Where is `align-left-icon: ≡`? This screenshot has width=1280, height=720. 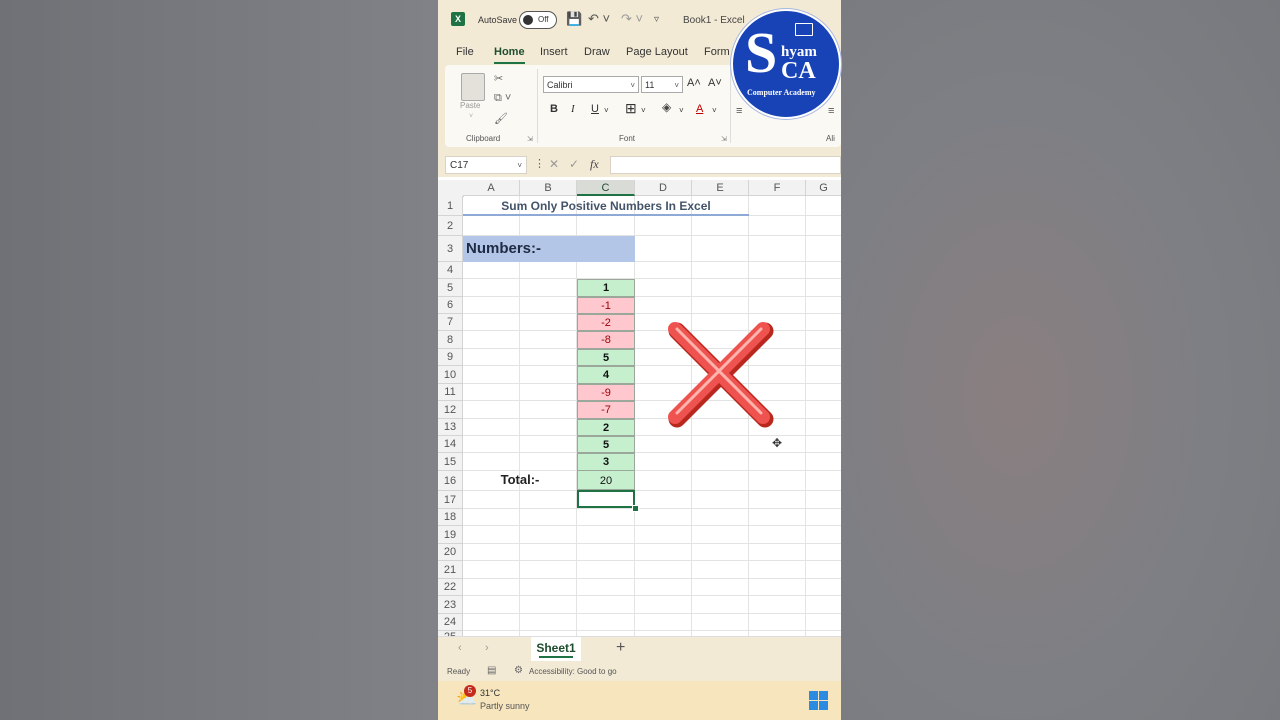
align-left-icon: ≡ is located at coordinates (739, 111).